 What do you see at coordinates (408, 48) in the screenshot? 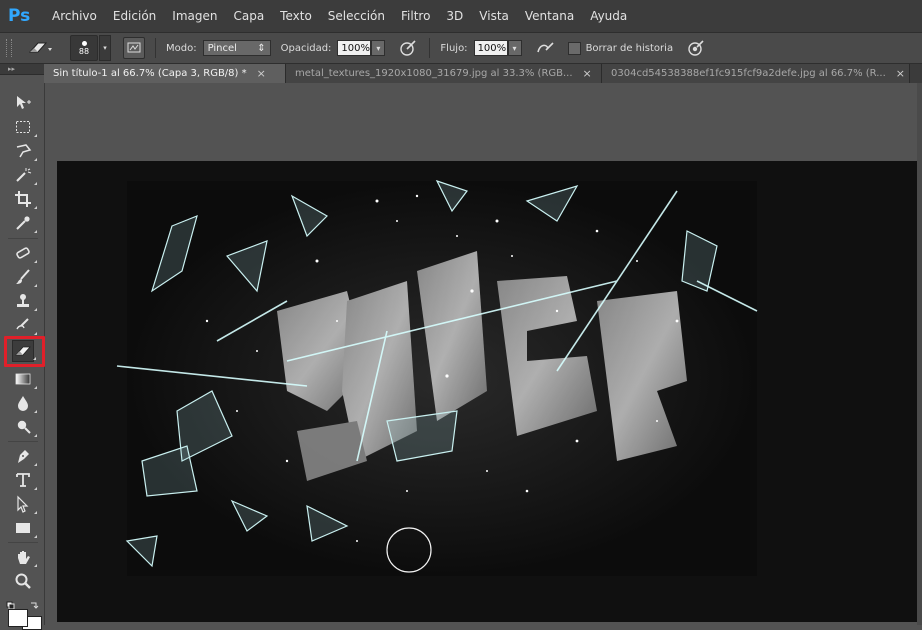
I see `pressure-opacity-icon` at bounding box center [408, 48].